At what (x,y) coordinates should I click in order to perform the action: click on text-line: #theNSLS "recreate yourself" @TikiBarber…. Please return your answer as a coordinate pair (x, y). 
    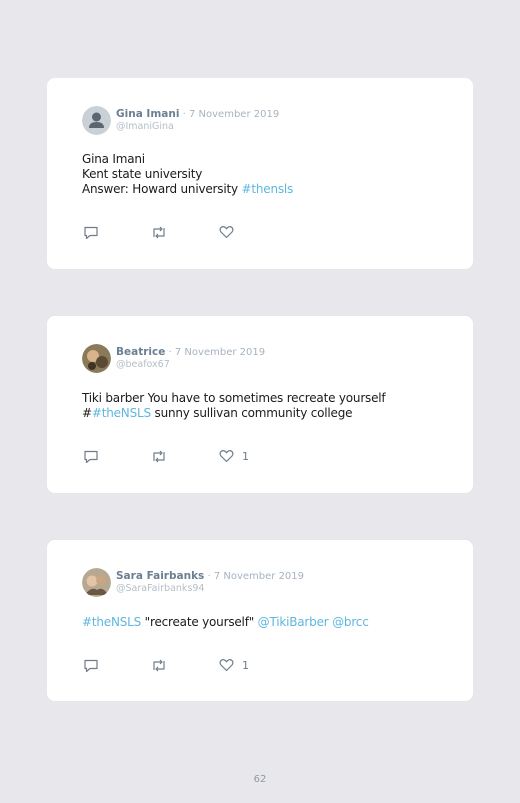
    Looking at the image, I should click on (262, 622).